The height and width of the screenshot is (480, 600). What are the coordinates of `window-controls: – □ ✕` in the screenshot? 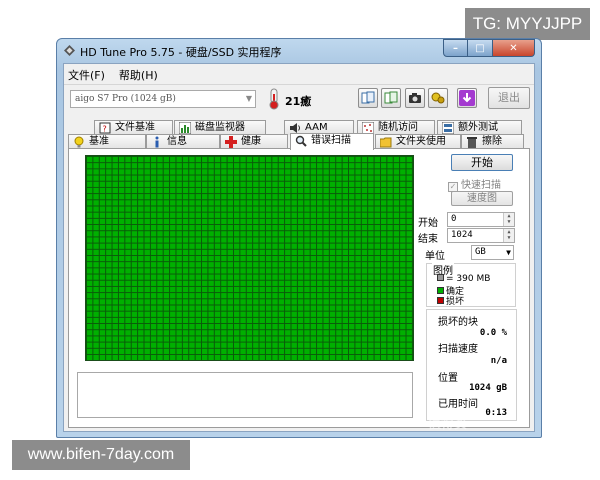 It's located at (489, 48).